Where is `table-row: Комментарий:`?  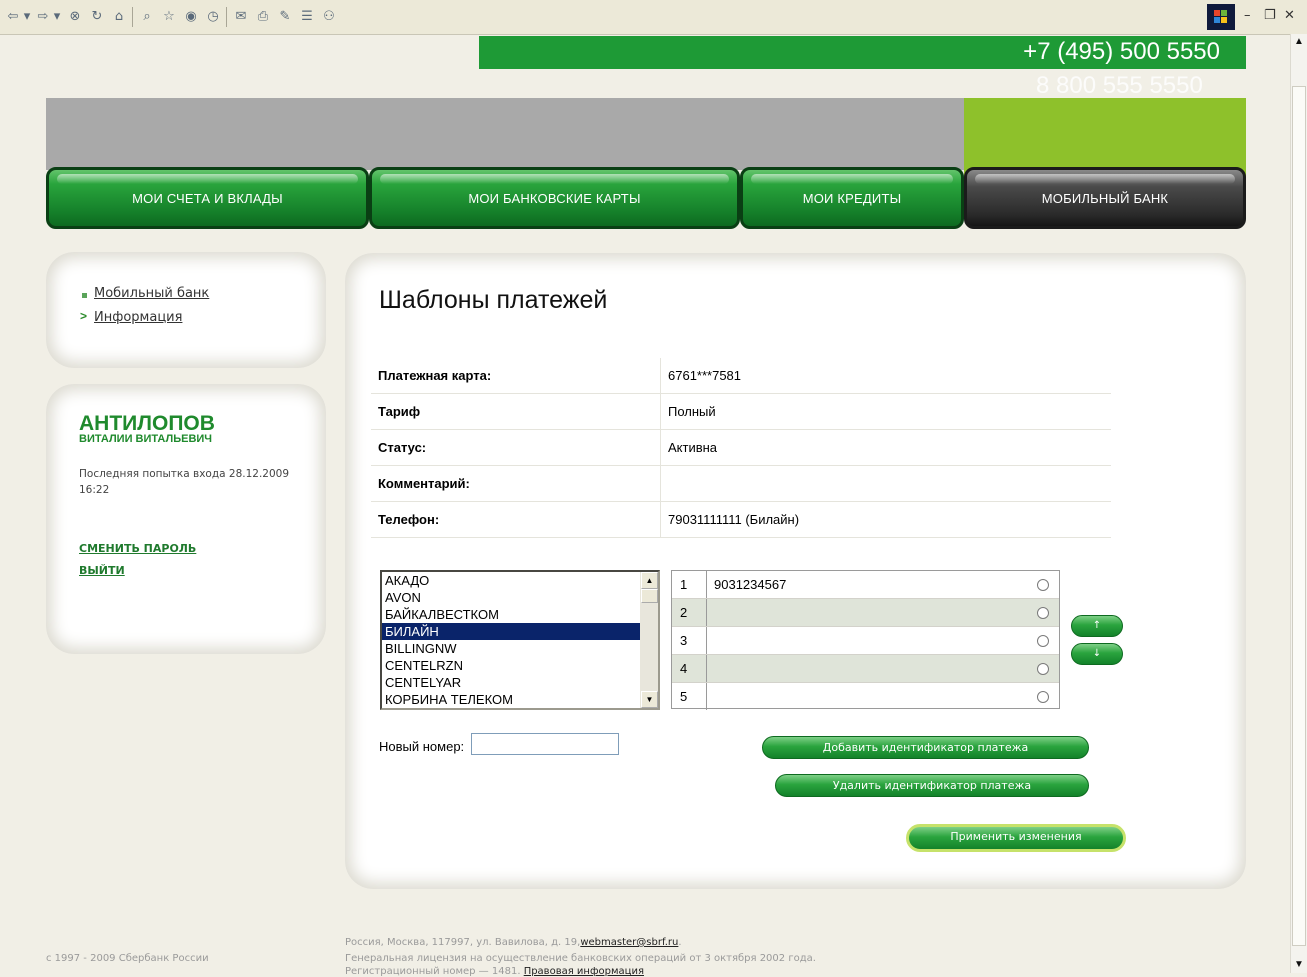 table-row: Комментарий: is located at coordinates (741, 483).